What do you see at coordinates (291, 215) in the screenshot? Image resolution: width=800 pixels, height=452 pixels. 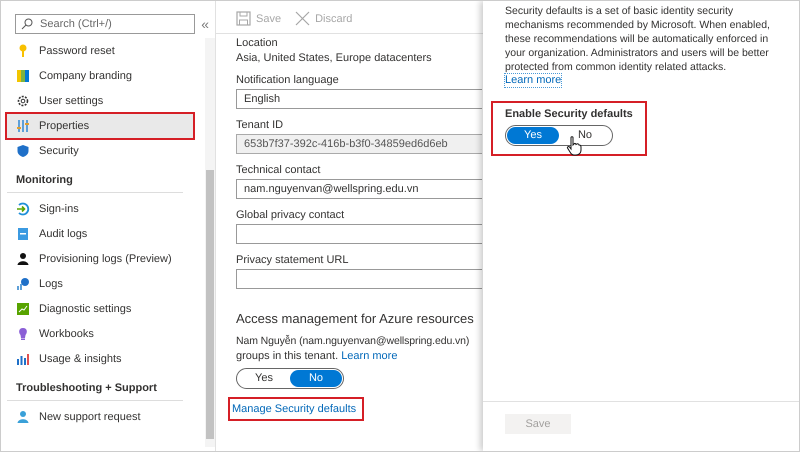 I see `field-label: Global privacy contact` at bounding box center [291, 215].